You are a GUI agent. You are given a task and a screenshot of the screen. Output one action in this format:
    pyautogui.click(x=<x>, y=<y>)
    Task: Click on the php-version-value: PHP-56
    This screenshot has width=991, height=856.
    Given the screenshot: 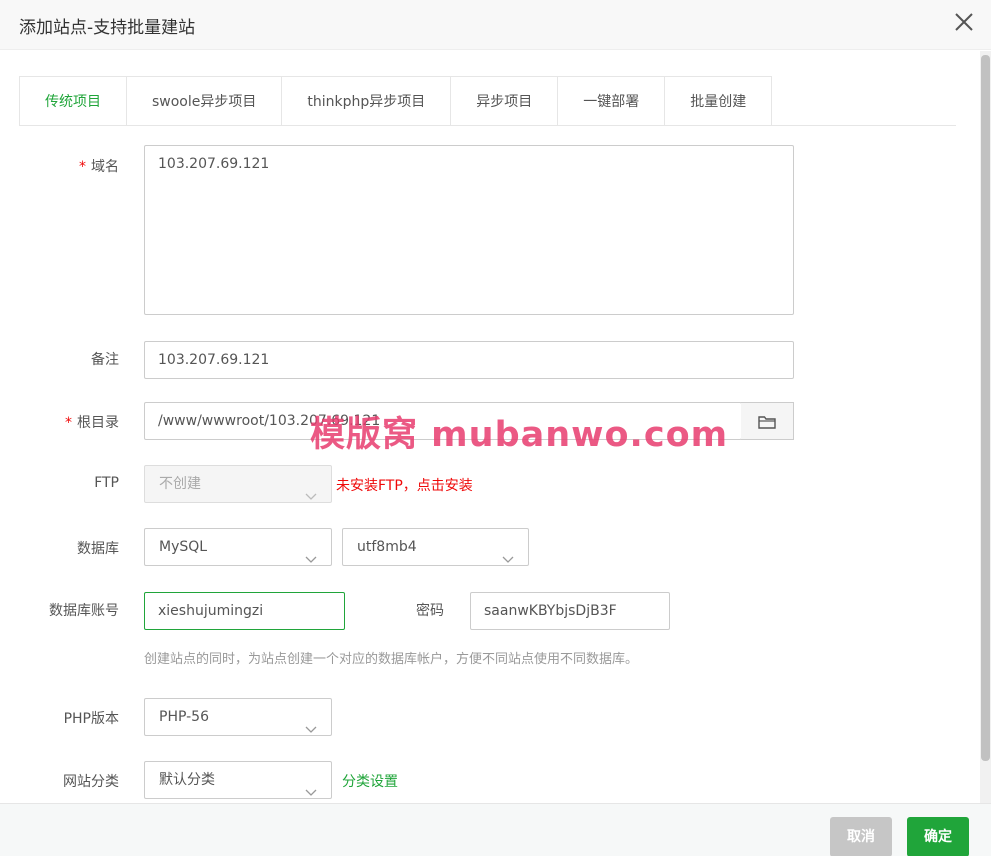 What is the action you would take?
    pyautogui.click(x=184, y=717)
    